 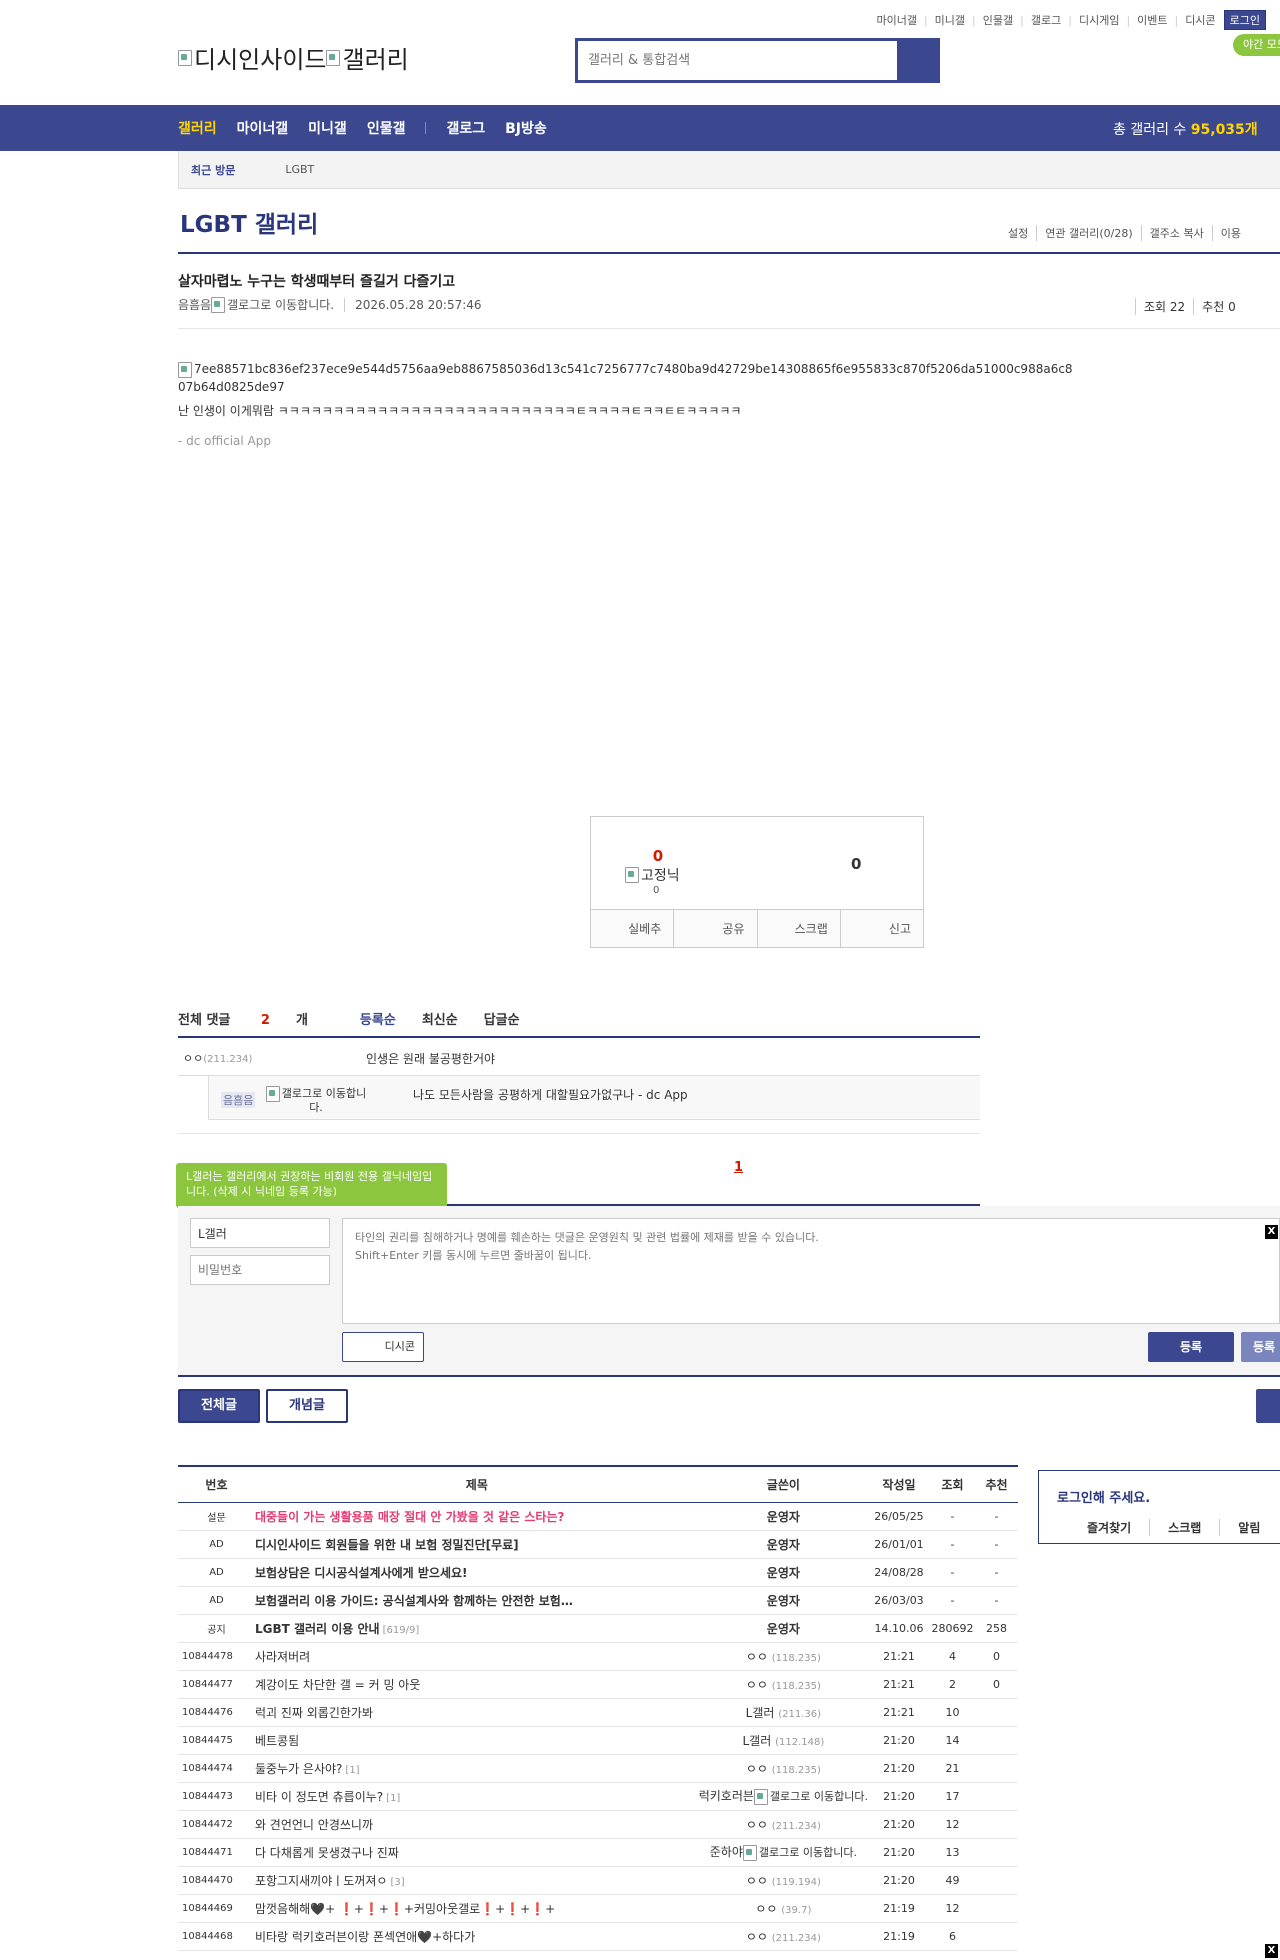 What do you see at coordinates (1256, 45) in the screenshot?
I see `night-mode-toggle: 야간 모드` at bounding box center [1256, 45].